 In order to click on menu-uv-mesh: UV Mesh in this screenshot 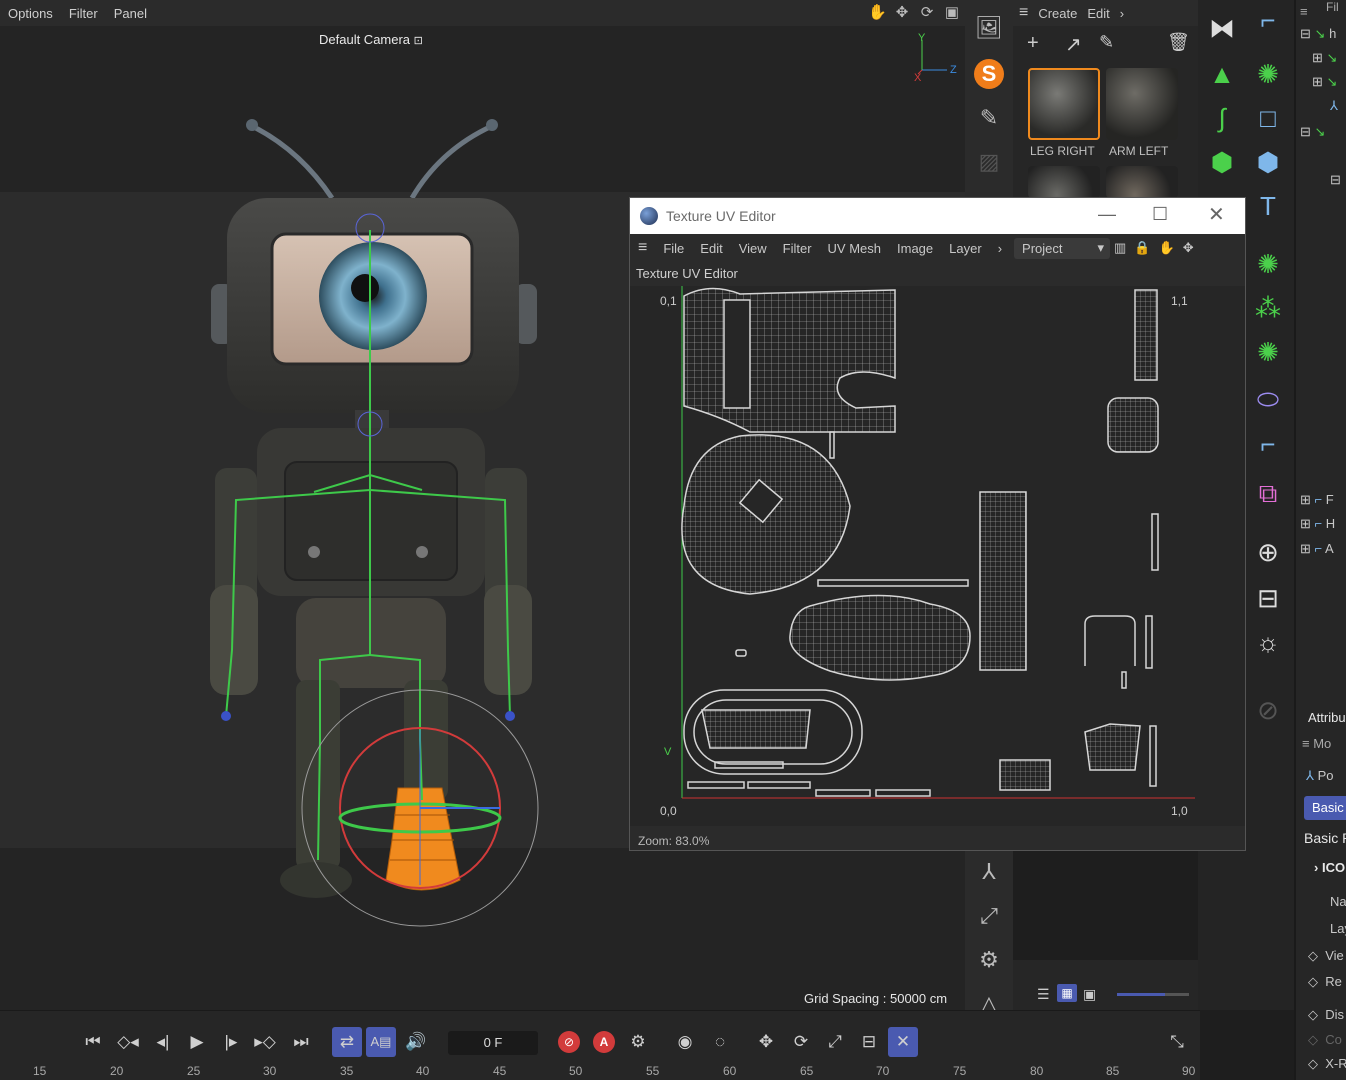, I will do `click(854, 248)`.